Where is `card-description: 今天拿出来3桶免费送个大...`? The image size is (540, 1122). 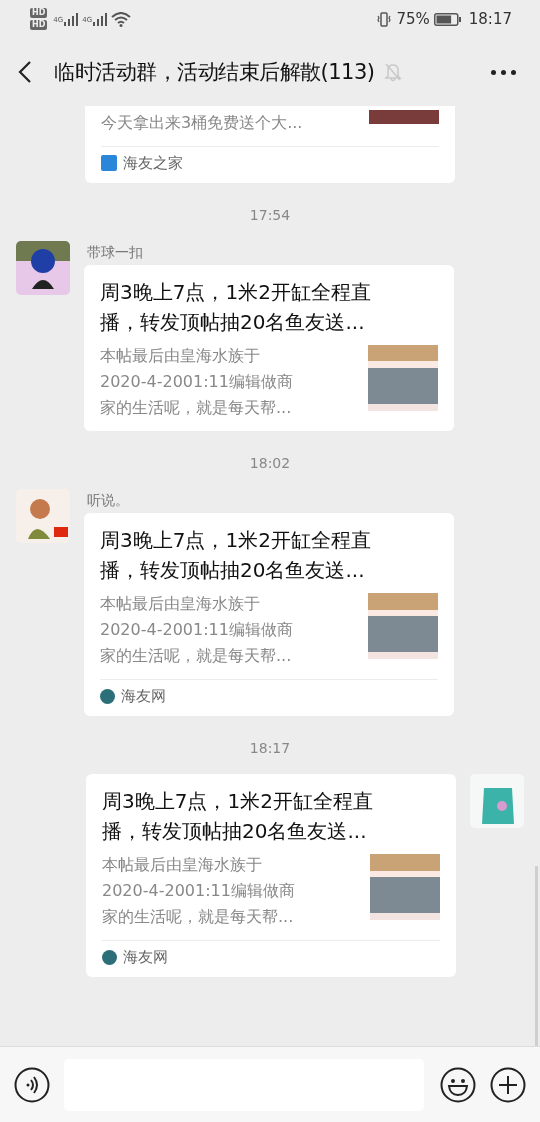 card-description: 今天拿出来3桶免费送个大... is located at coordinates (202, 123).